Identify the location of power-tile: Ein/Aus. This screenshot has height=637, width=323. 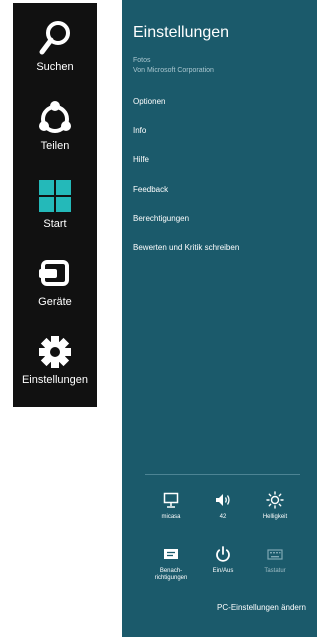
(223, 560).